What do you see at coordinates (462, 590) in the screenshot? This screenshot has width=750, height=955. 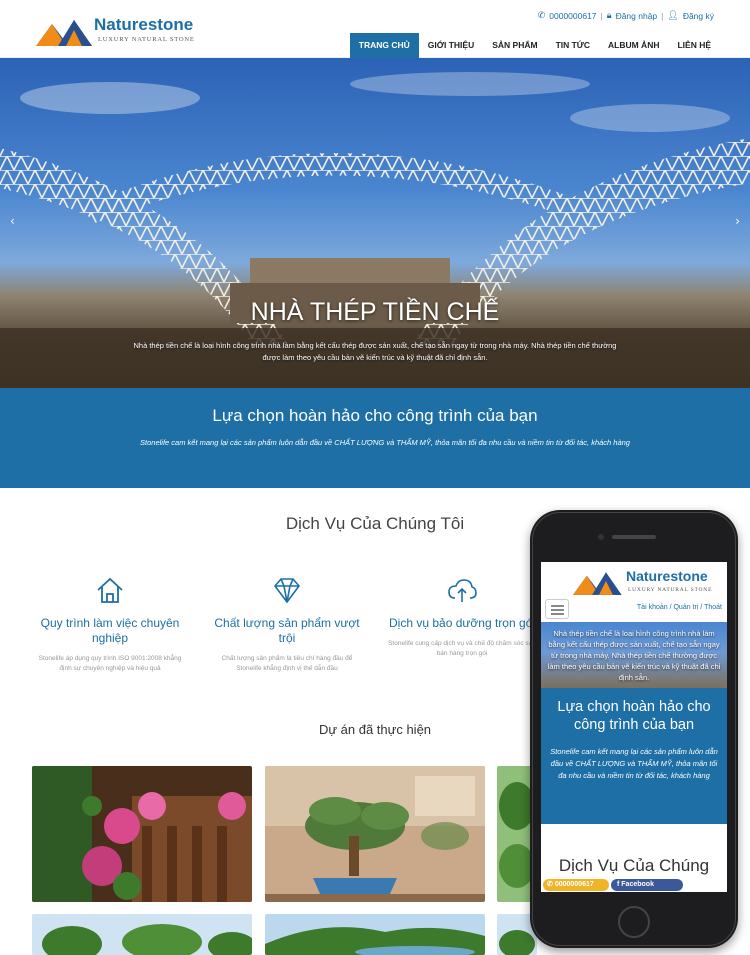 I see `cloud-upload-icon` at bounding box center [462, 590].